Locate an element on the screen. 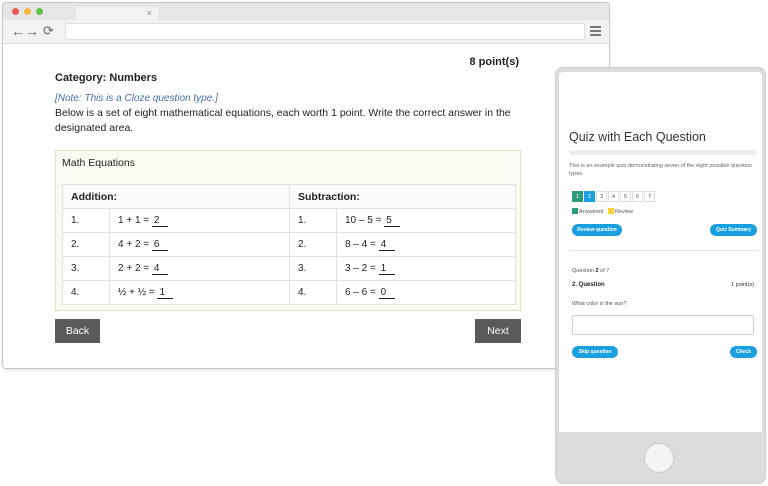 This screenshot has width=768, height=486. total-questions: 7 is located at coordinates (608, 271).